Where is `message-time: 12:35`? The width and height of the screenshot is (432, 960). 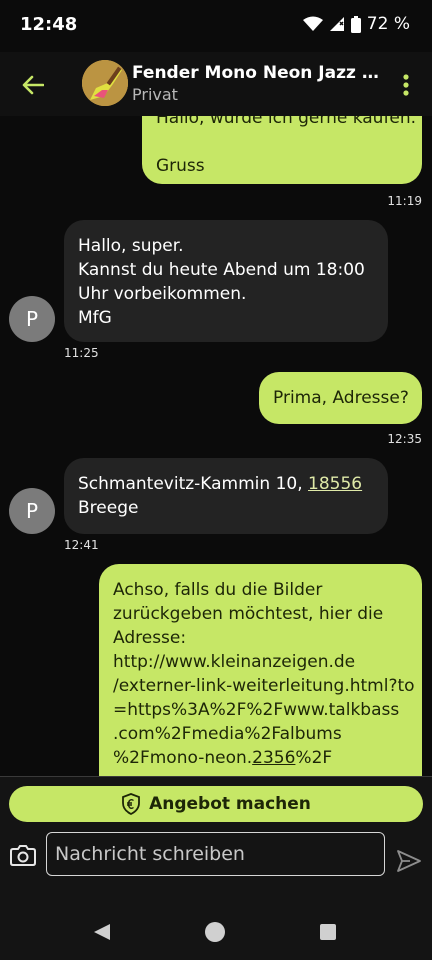 message-time: 12:35 is located at coordinates (404, 439).